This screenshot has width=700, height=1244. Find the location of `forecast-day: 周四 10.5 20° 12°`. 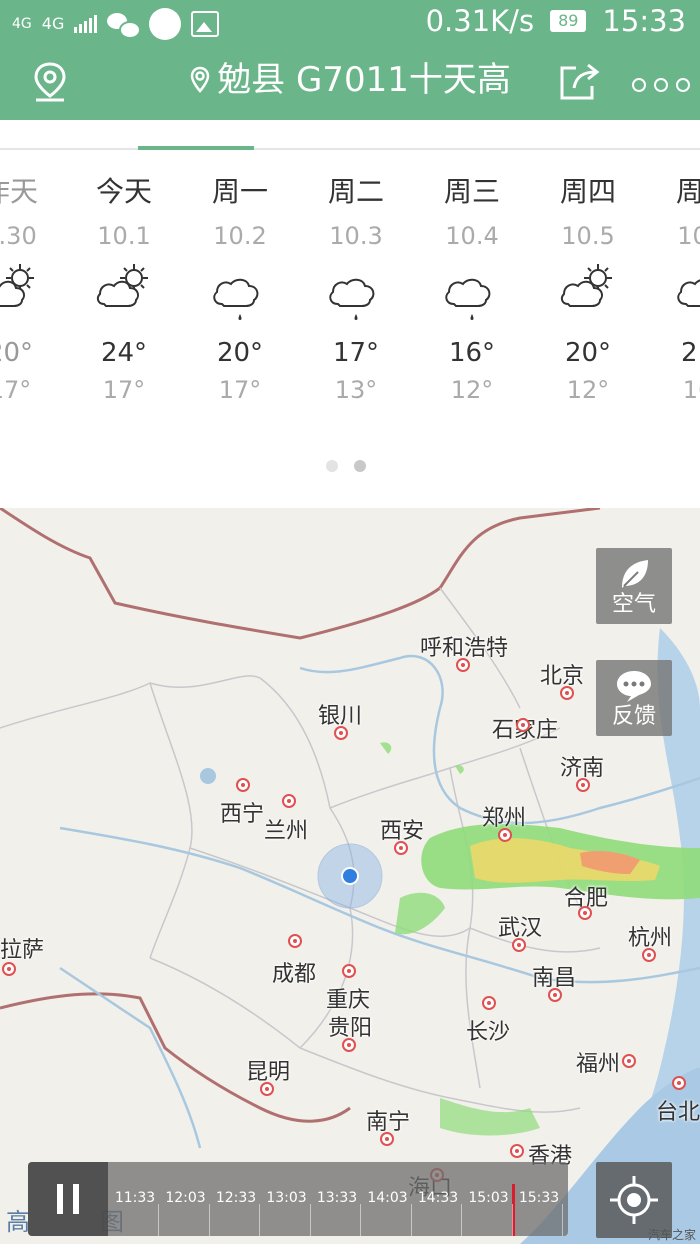

forecast-day: 周四 10.5 20° 12° is located at coordinates (588, 300).